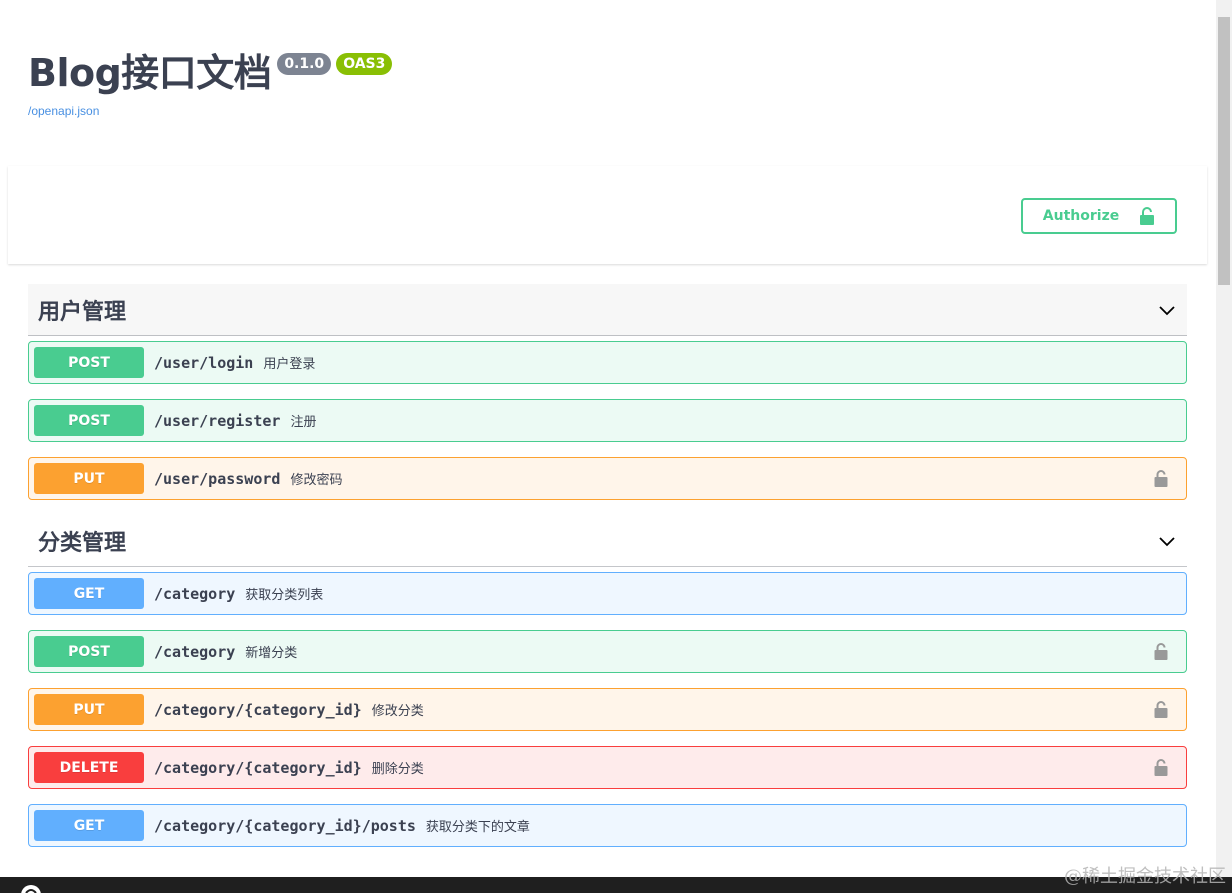 This screenshot has height=893, width=1232. What do you see at coordinates (616, 885) in the screenshot?
I see `bottom-bar` at bounding box center [616, 885].